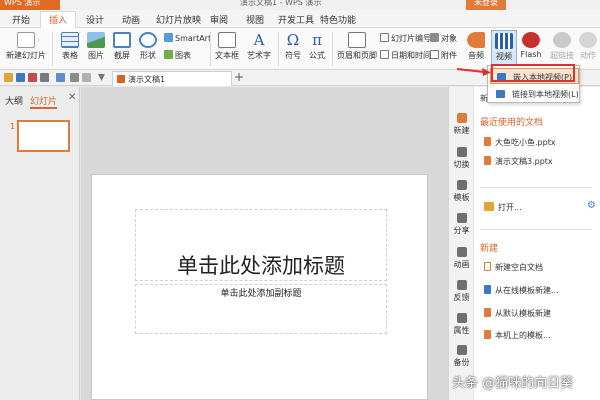  I want to click on action-button: 动作, so click(588, 46).